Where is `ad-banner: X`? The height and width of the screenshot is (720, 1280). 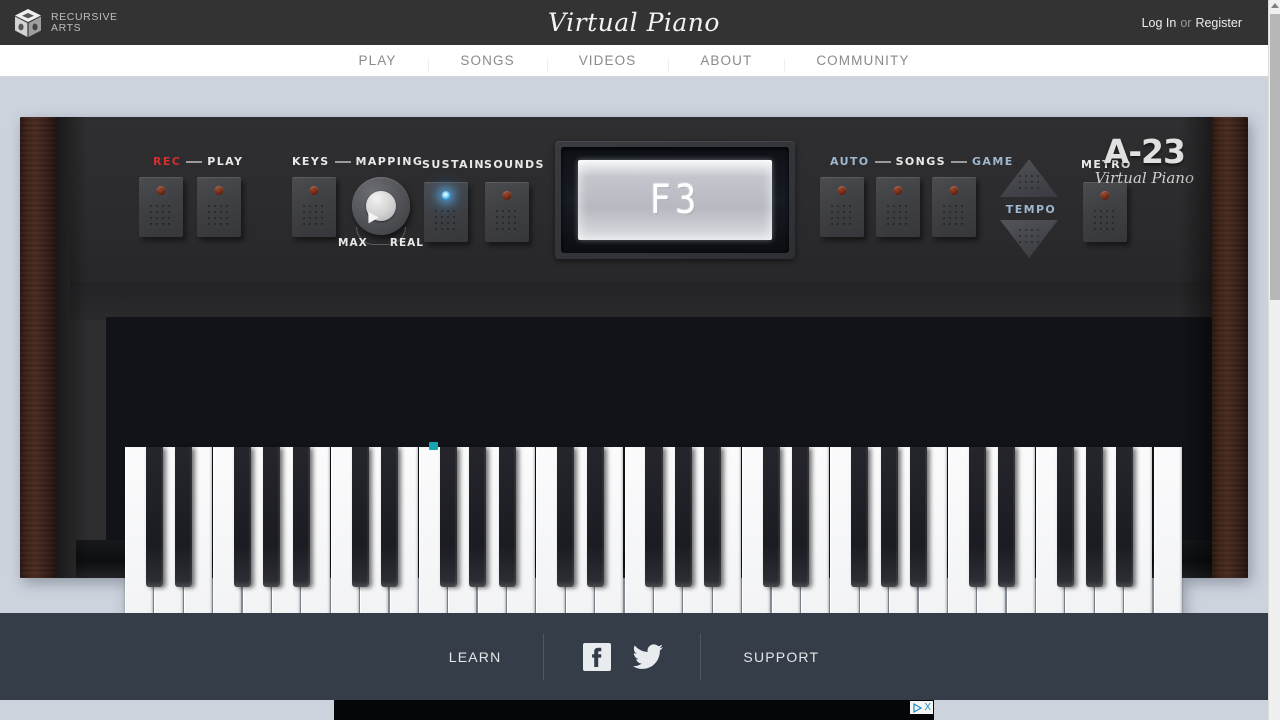 ad-banner: X is located at coordinates (634, 710).